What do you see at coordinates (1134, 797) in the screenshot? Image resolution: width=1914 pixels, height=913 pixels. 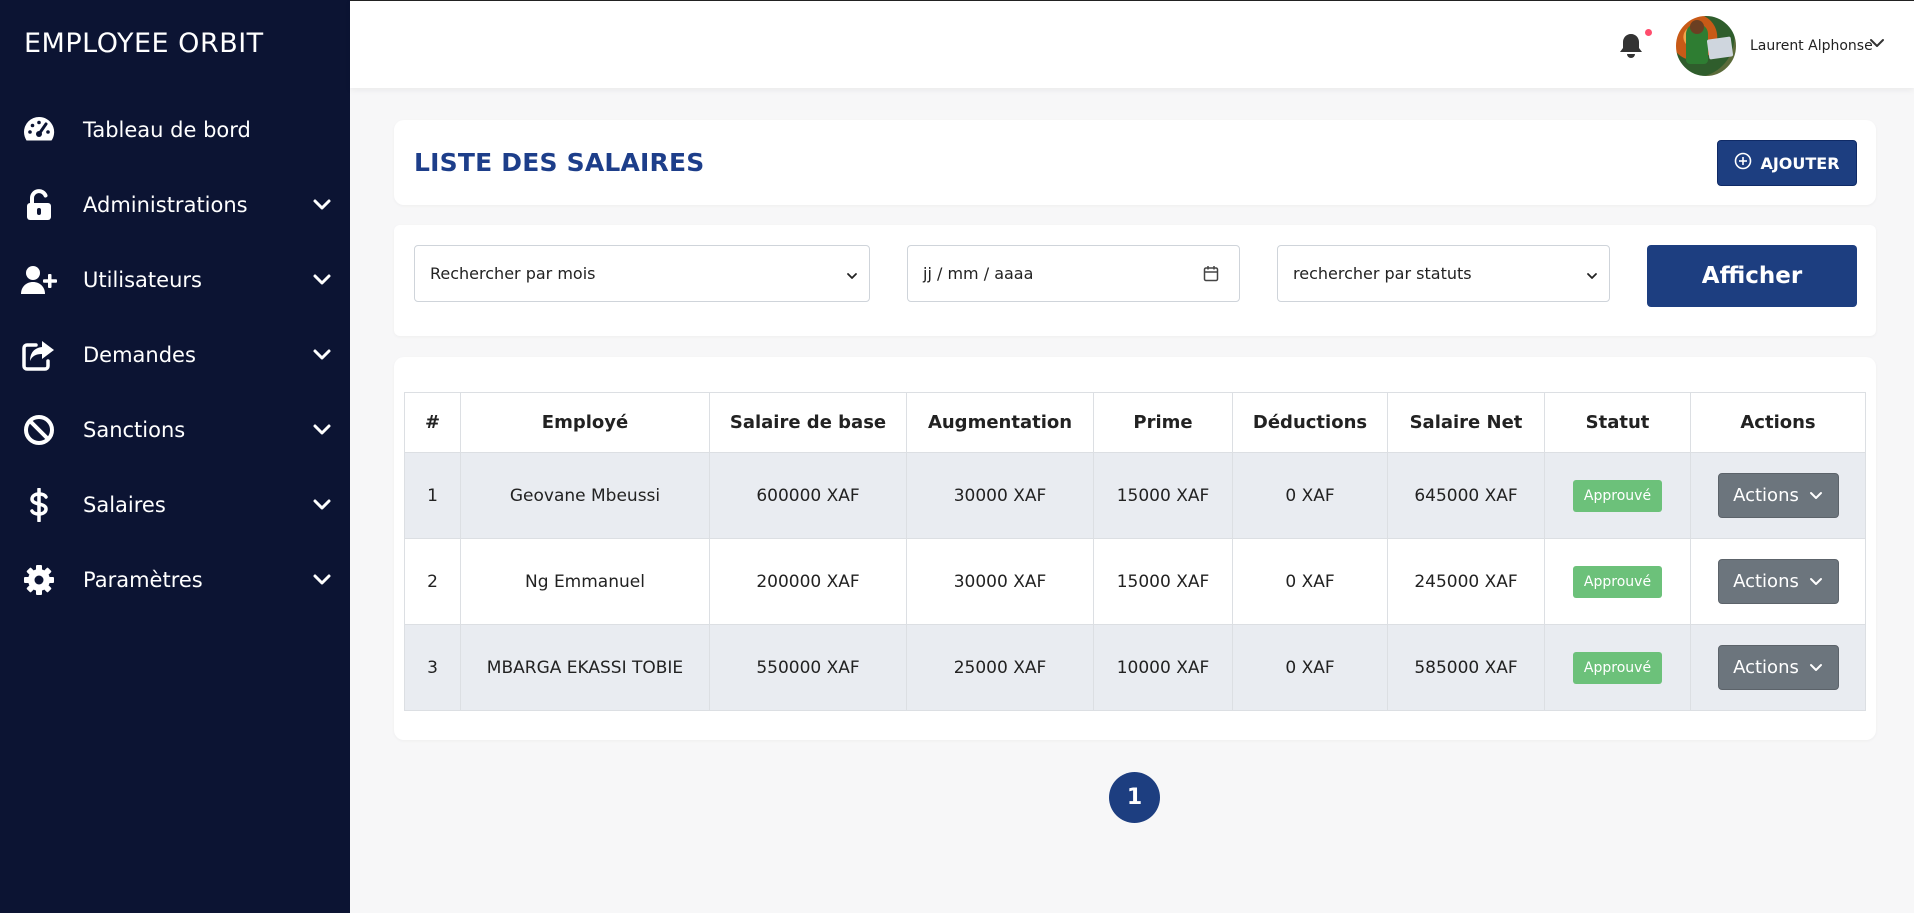 I see `pagination-page-button: 1` at bounding box center [1134, 797].